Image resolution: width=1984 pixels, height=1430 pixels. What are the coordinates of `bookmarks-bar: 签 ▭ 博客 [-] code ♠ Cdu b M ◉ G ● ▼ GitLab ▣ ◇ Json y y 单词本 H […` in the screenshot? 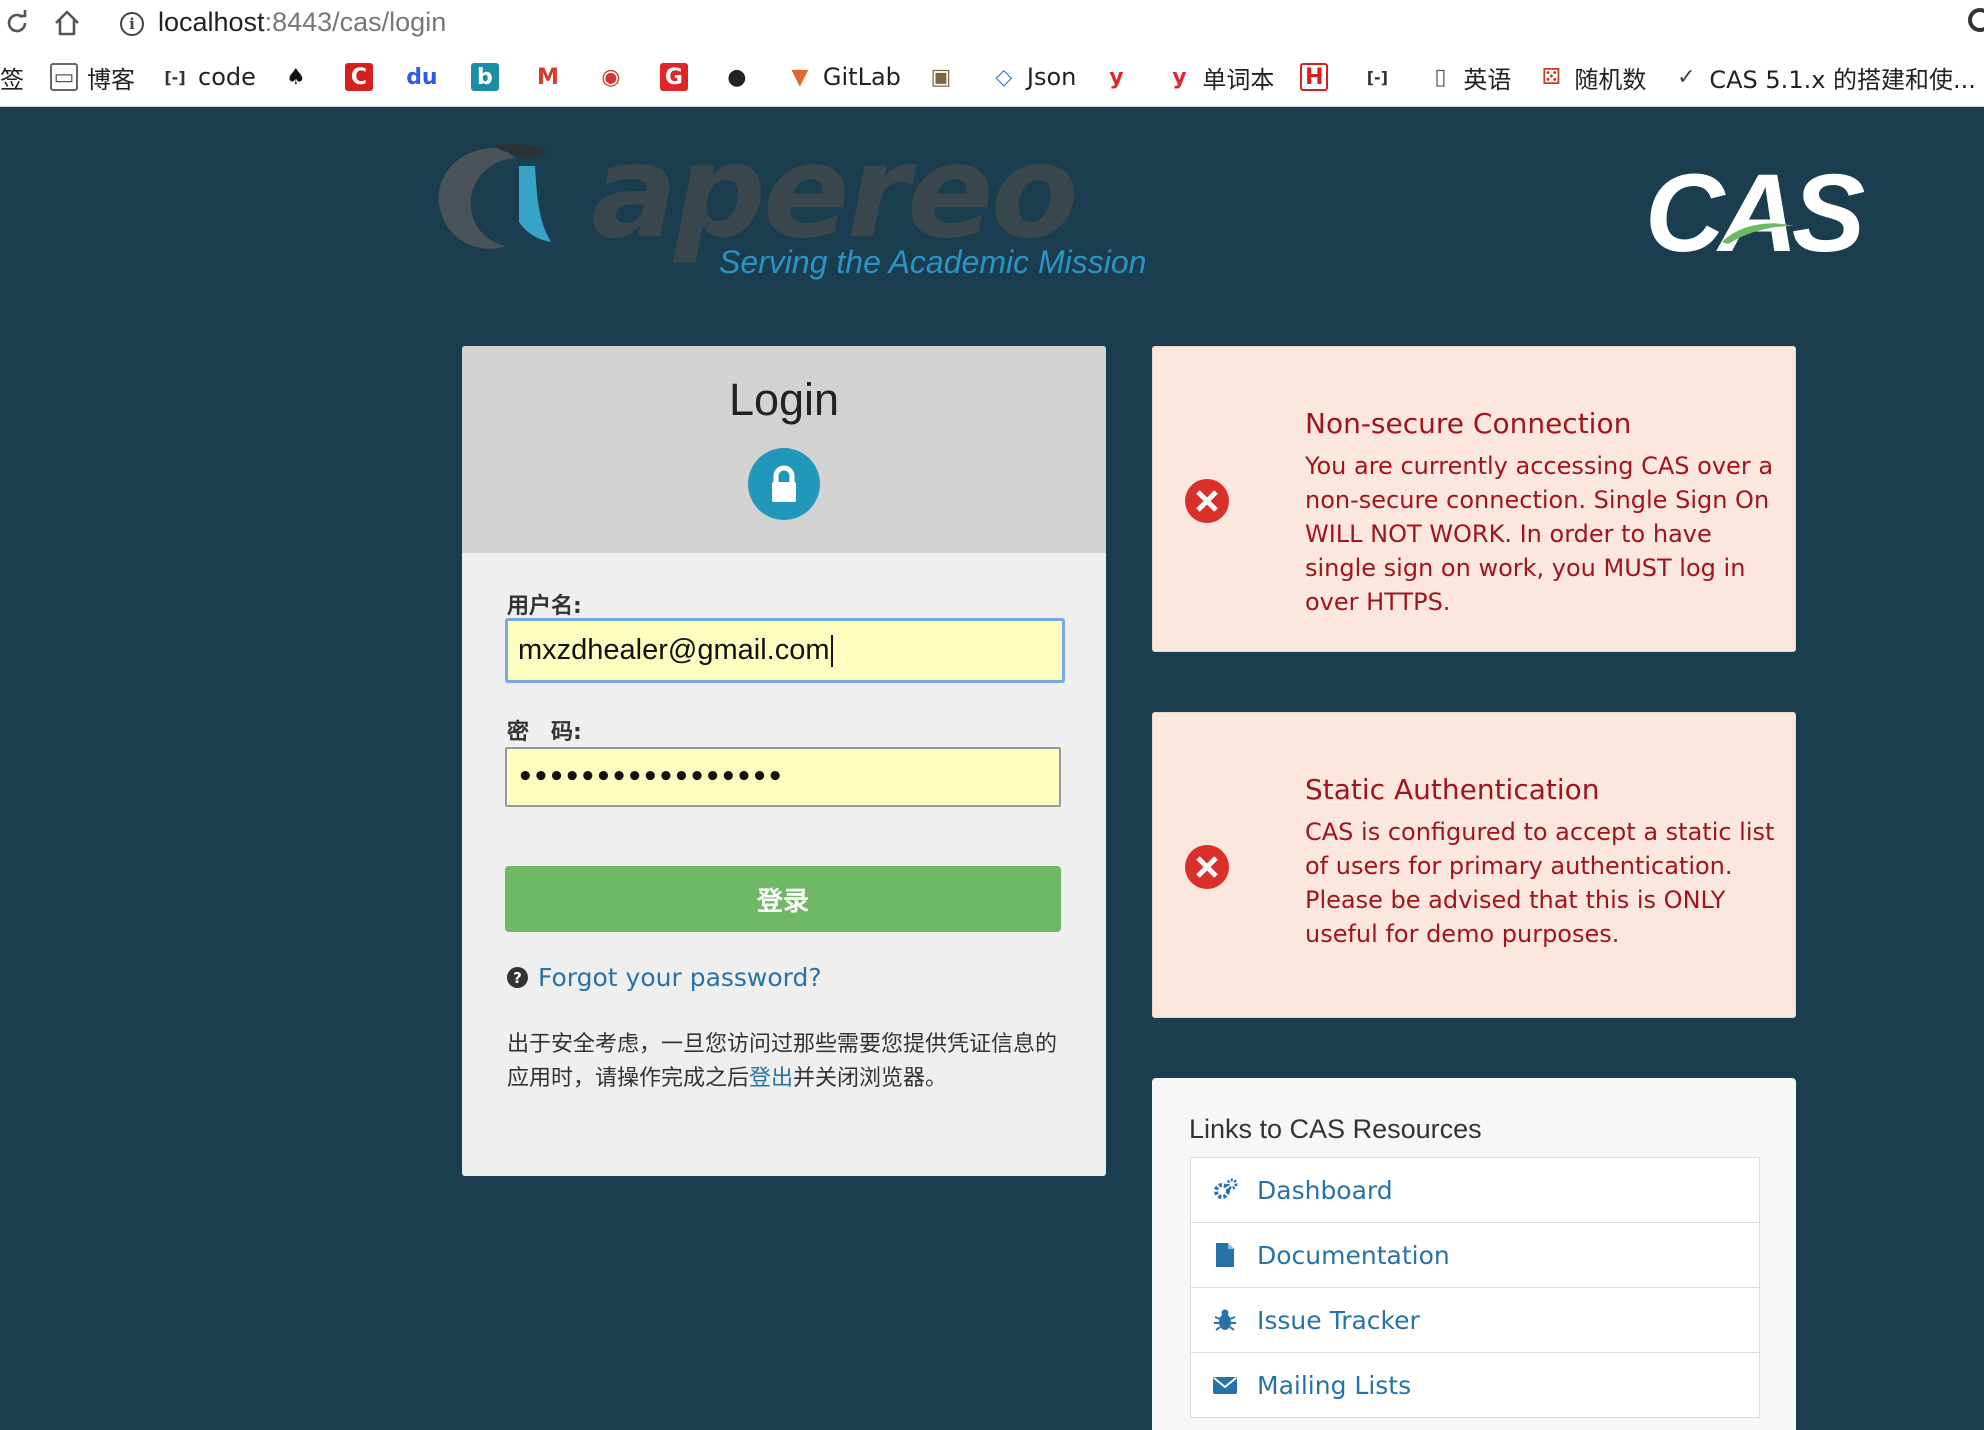 It's located at (992, 77).